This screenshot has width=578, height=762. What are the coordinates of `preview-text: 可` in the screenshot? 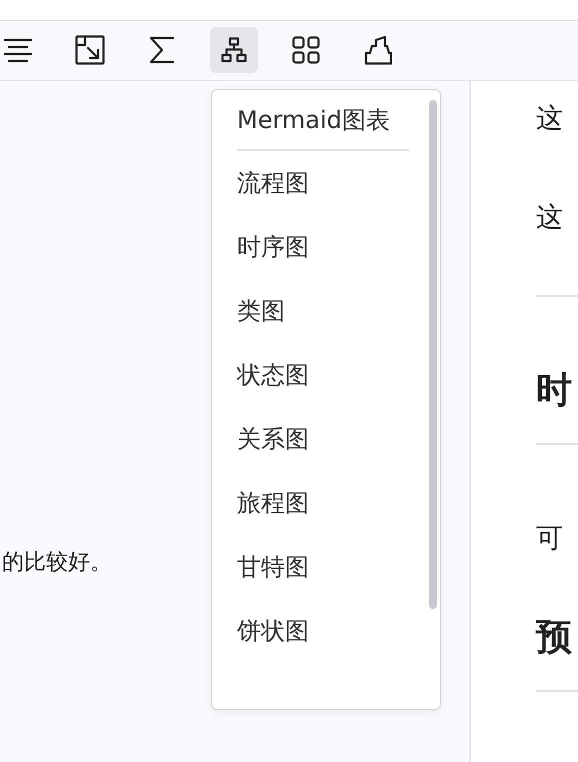 It's located at (550, 538).